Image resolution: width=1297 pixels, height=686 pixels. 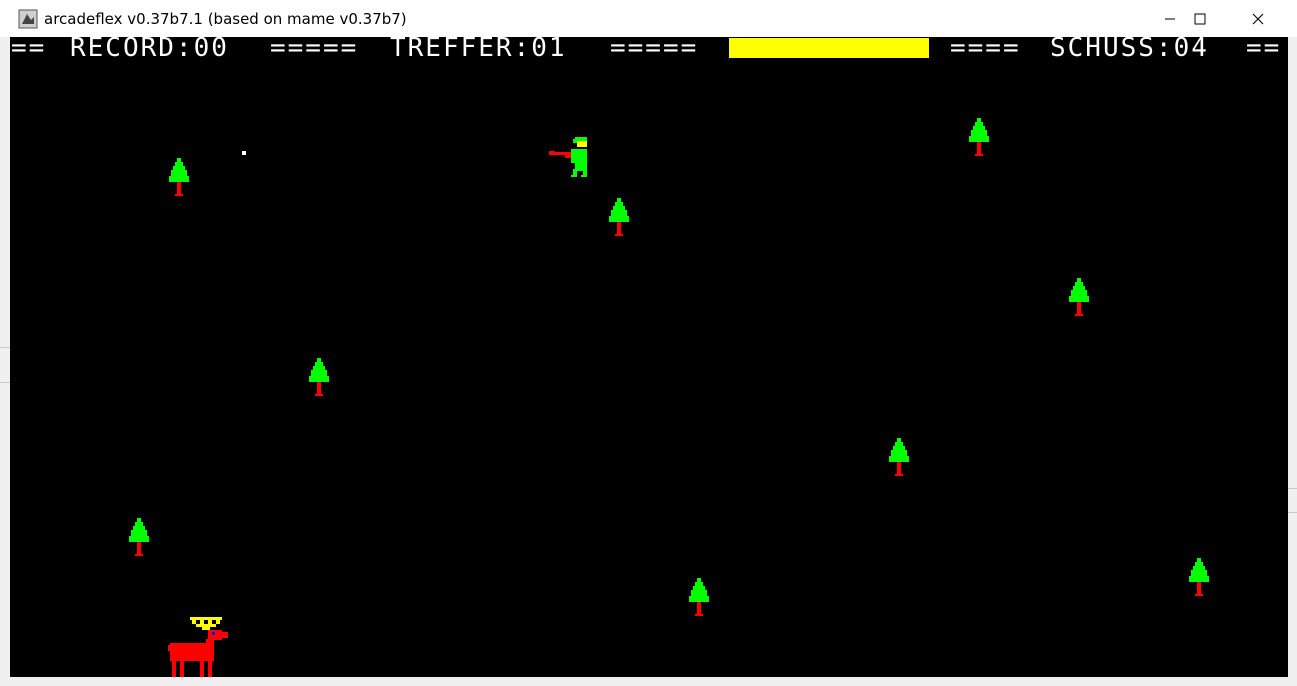 What do you see at coordinates (5, 361) in the screenshot?
I see `window-left-edge` at bounding box center [5, 361].